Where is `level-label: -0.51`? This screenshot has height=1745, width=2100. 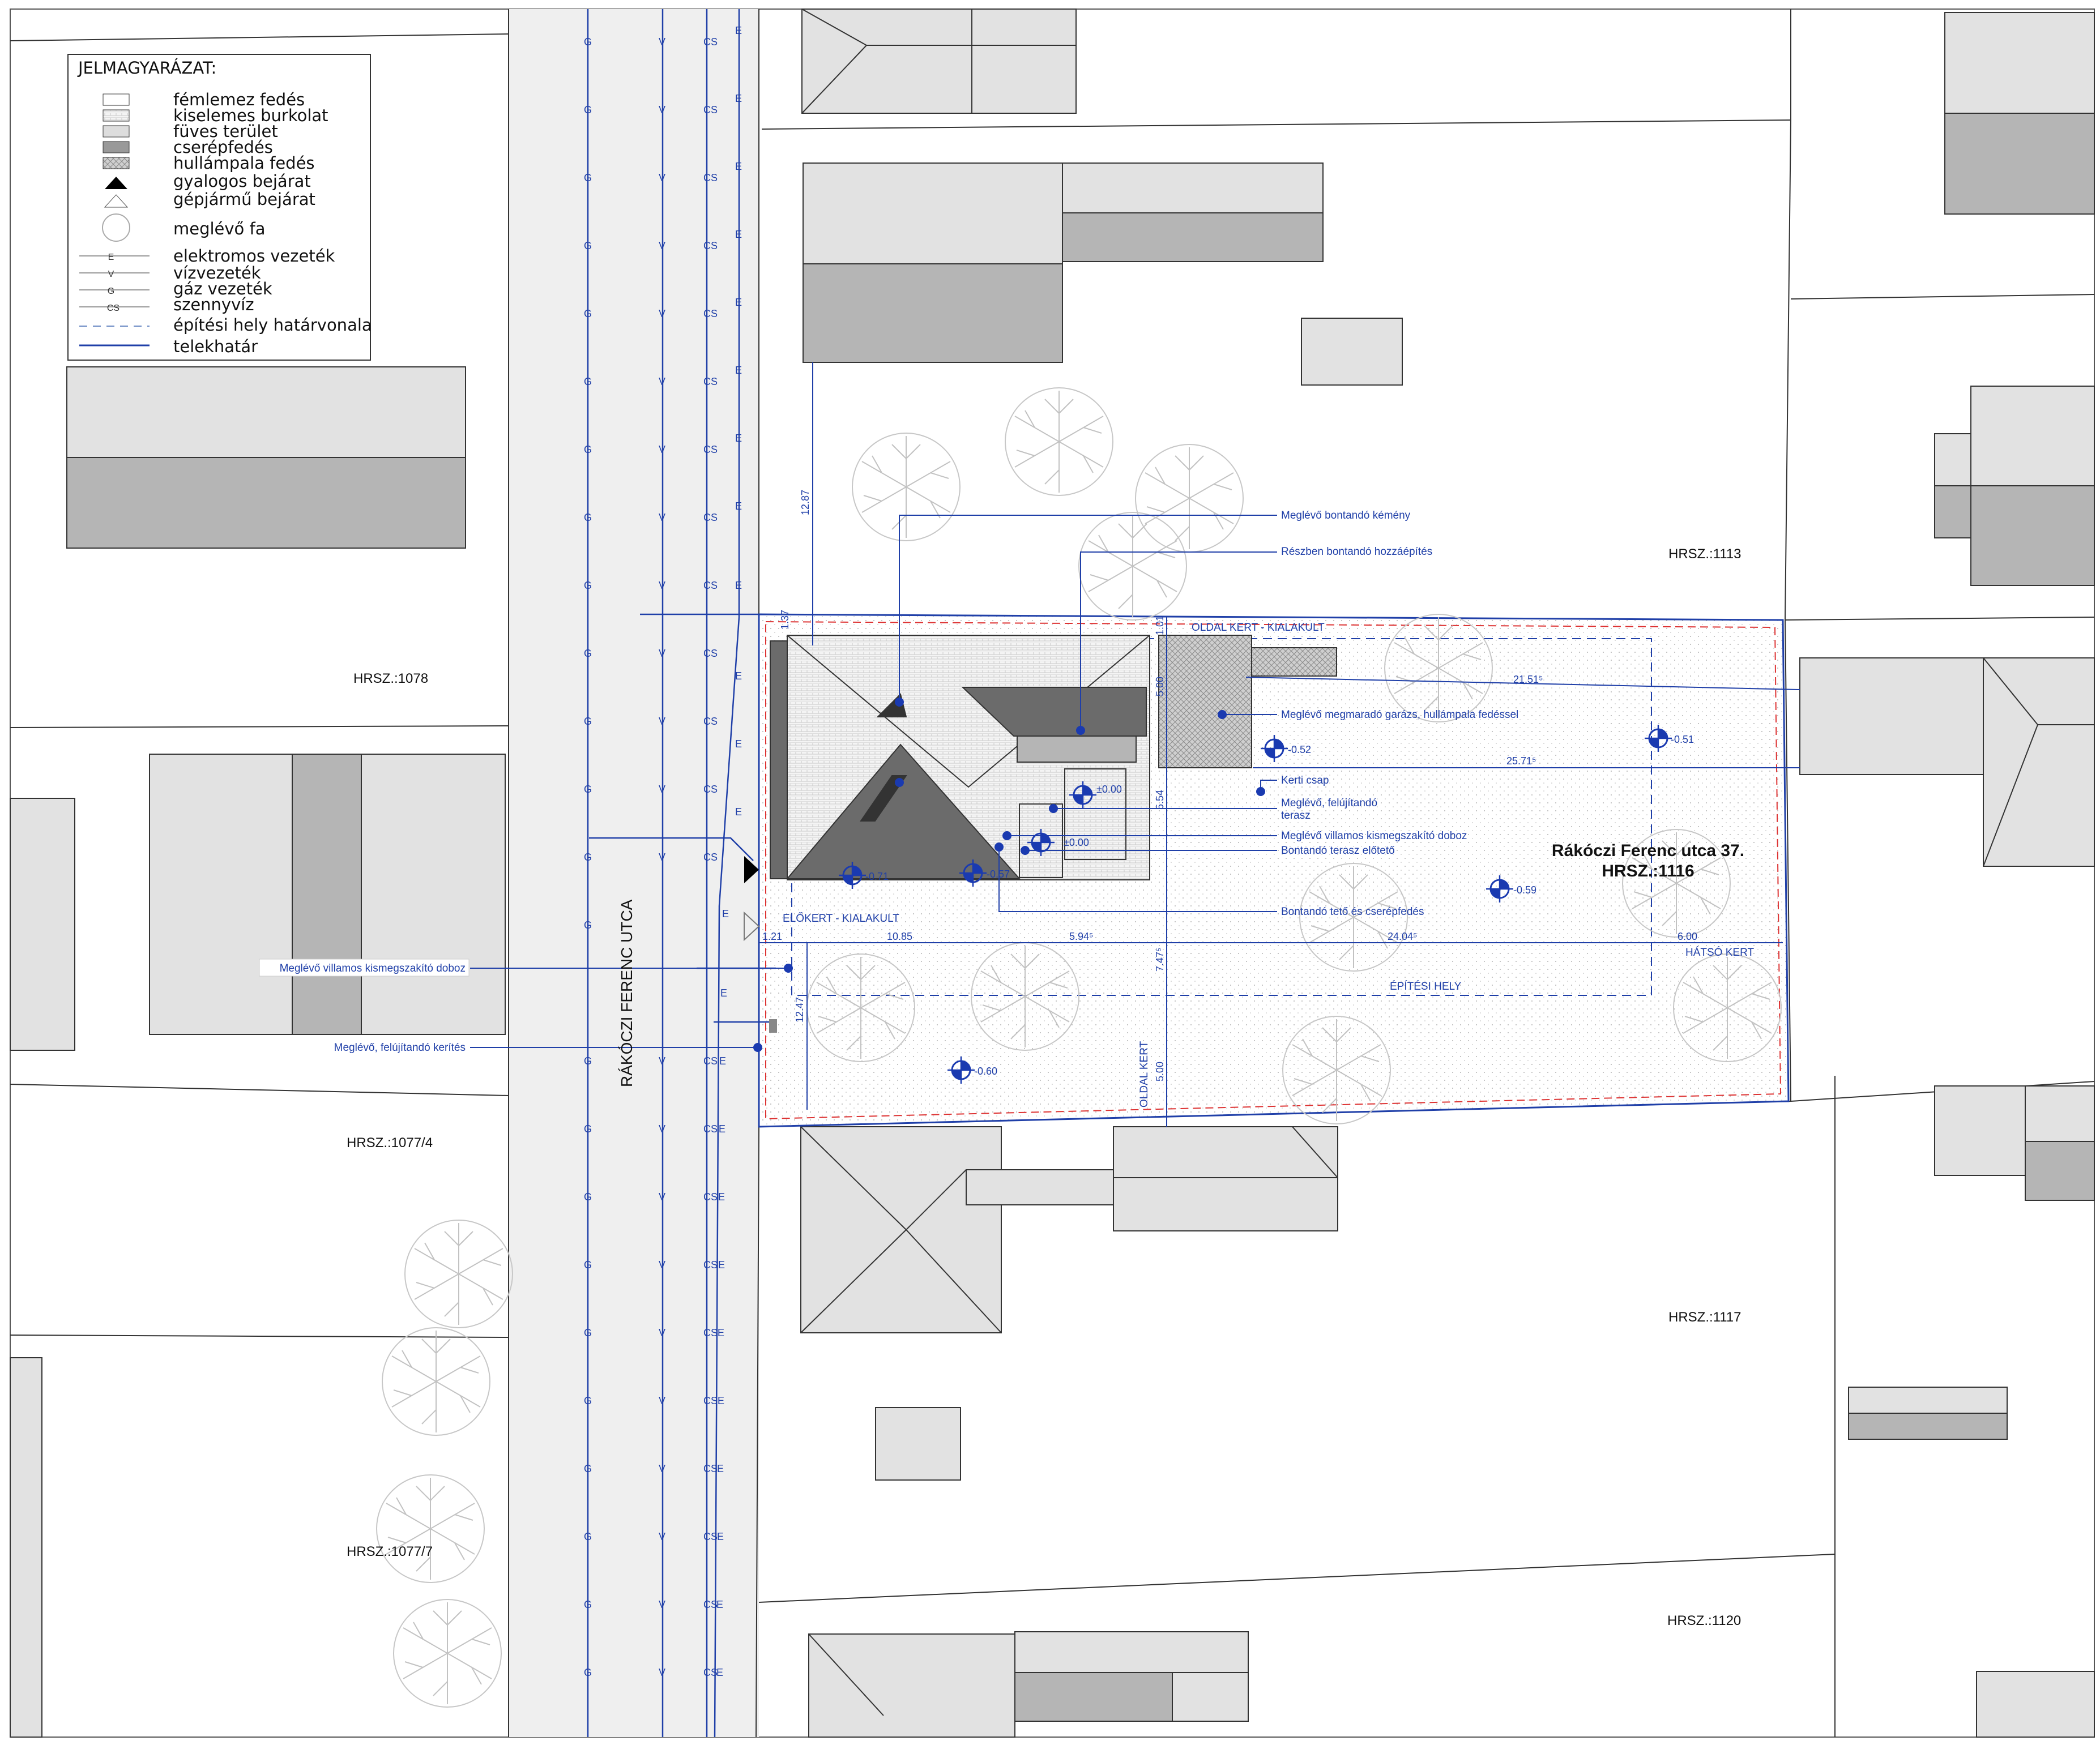
level-label: -0.51 is located at coordinates (1683, 739).